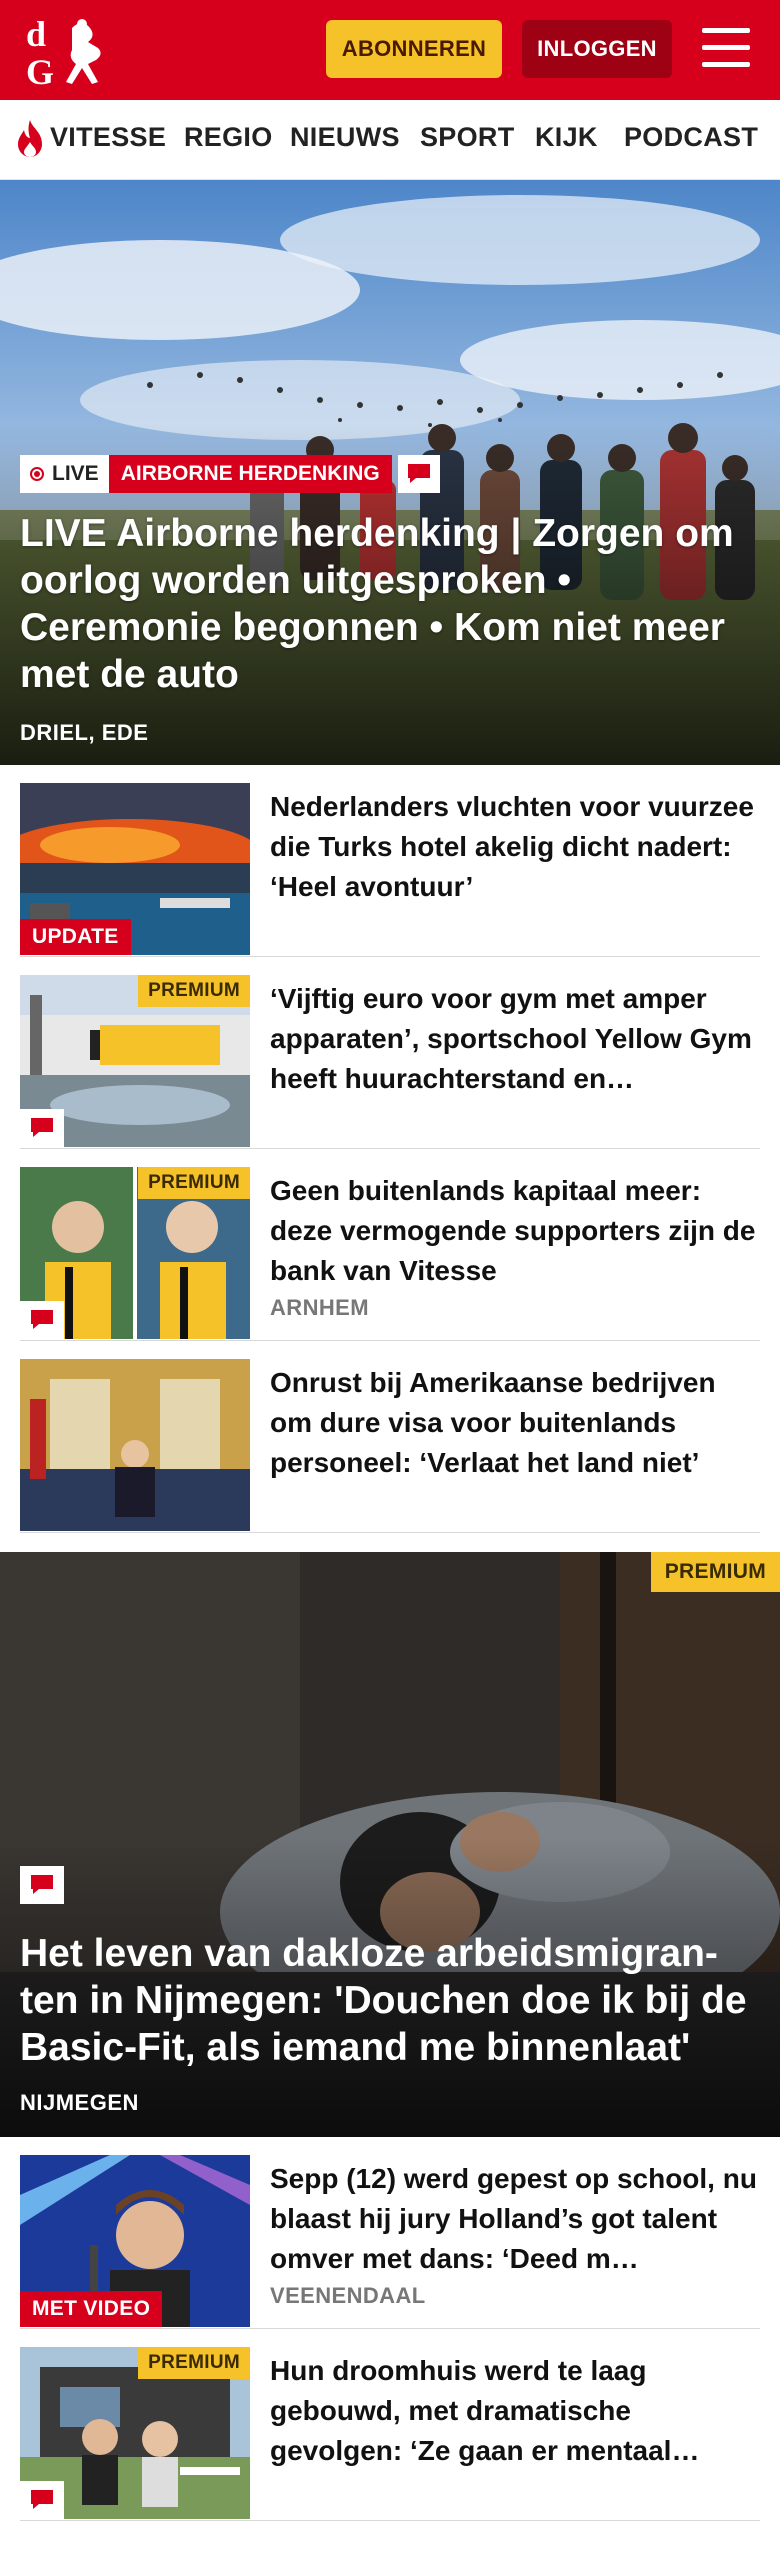 This screenshot has width=780, height=2560. I want to click on svg-text: d, so click(36, 34).